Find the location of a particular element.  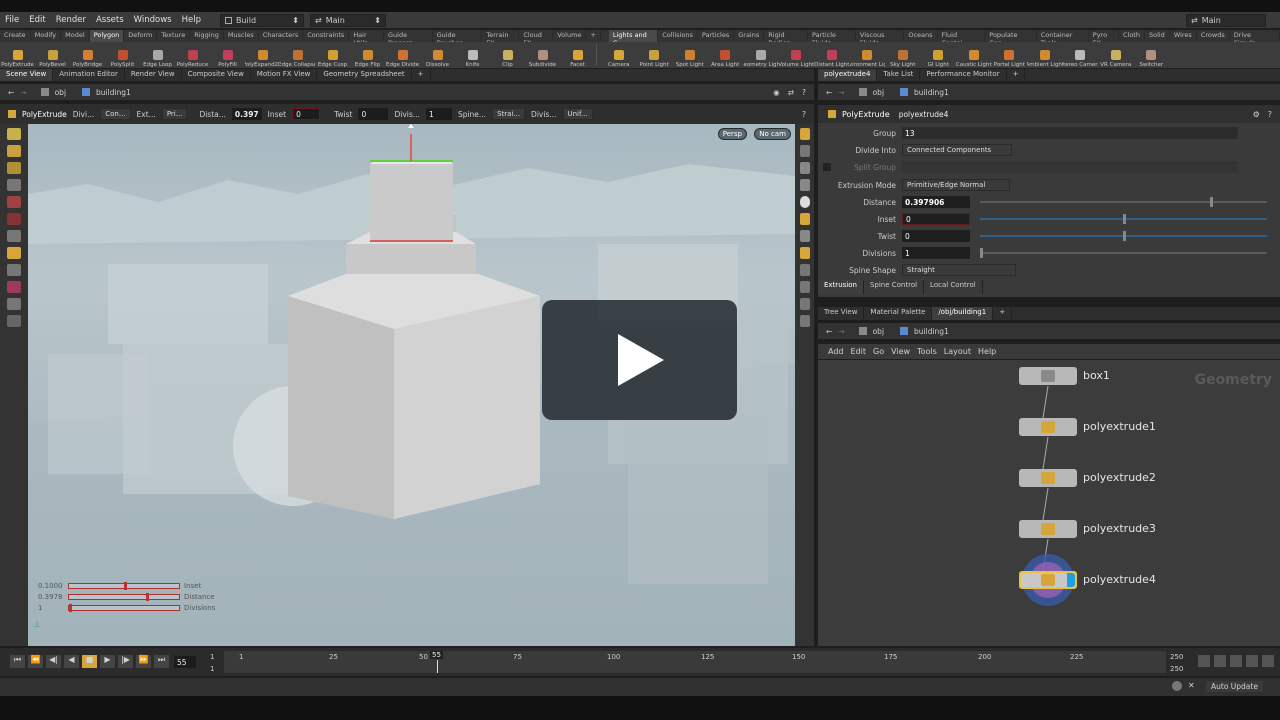

shelf-tab-rigging: Rigging is located at coordinates (207, 36).